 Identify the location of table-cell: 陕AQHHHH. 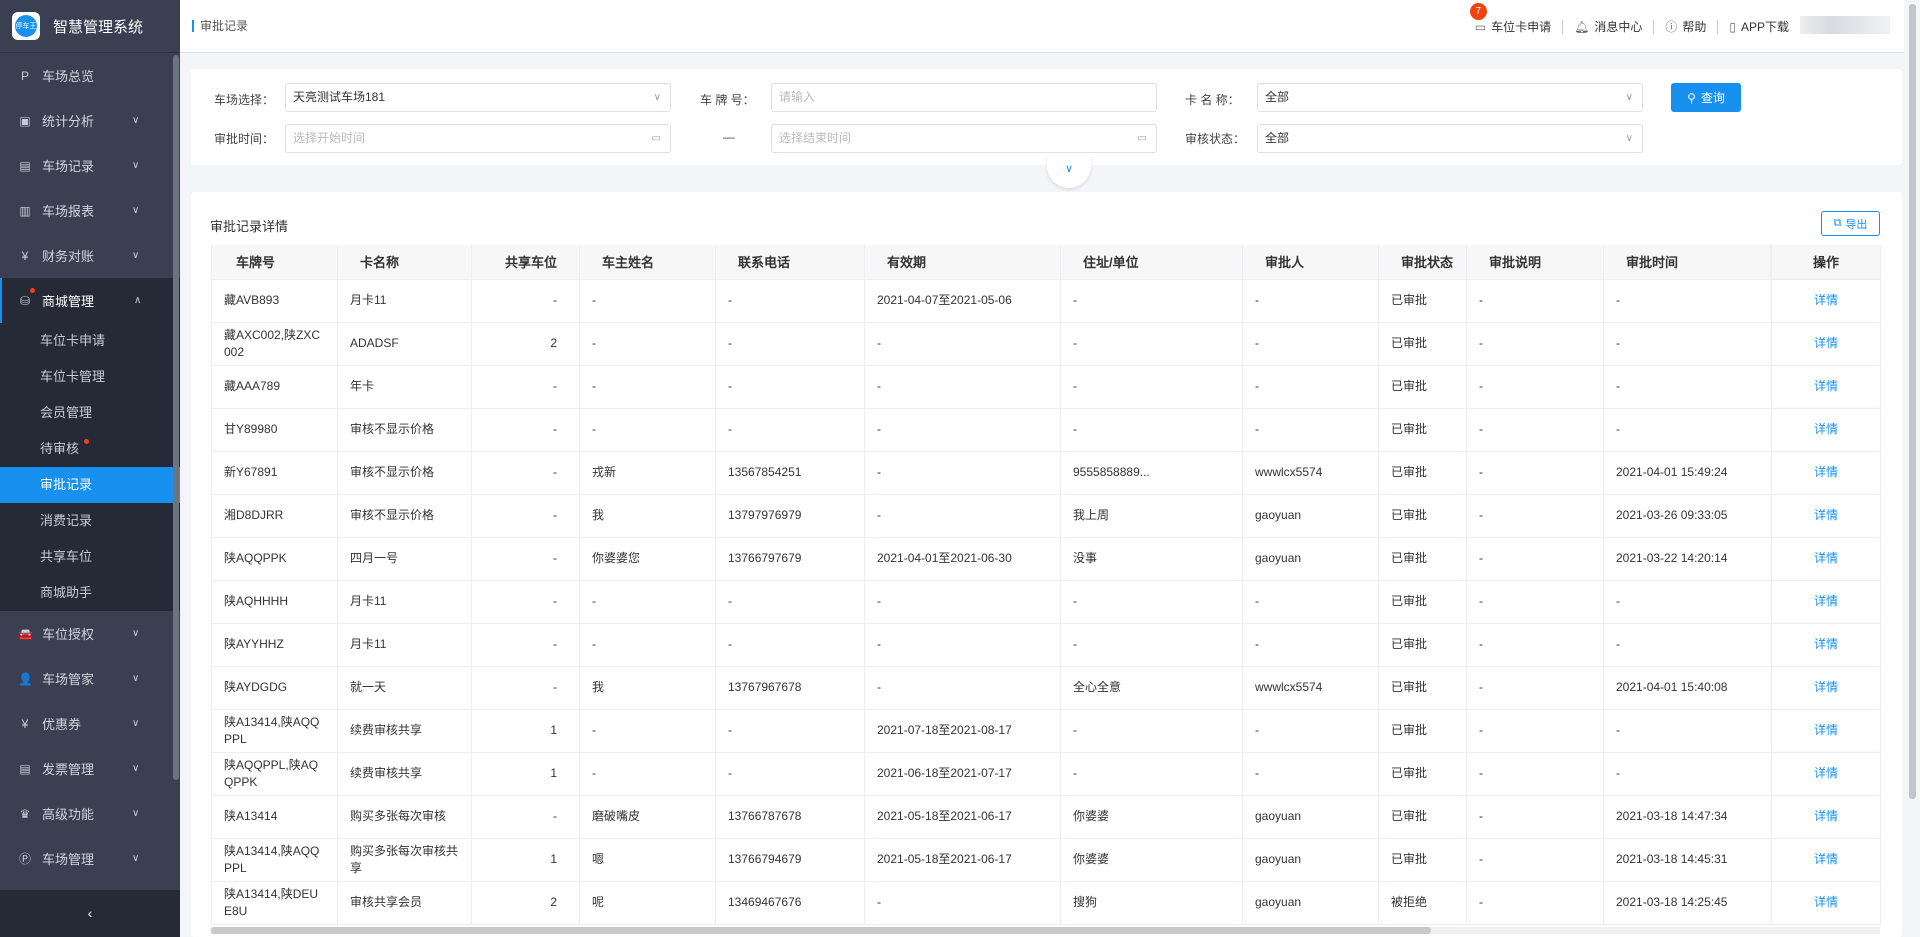
(274, 602).